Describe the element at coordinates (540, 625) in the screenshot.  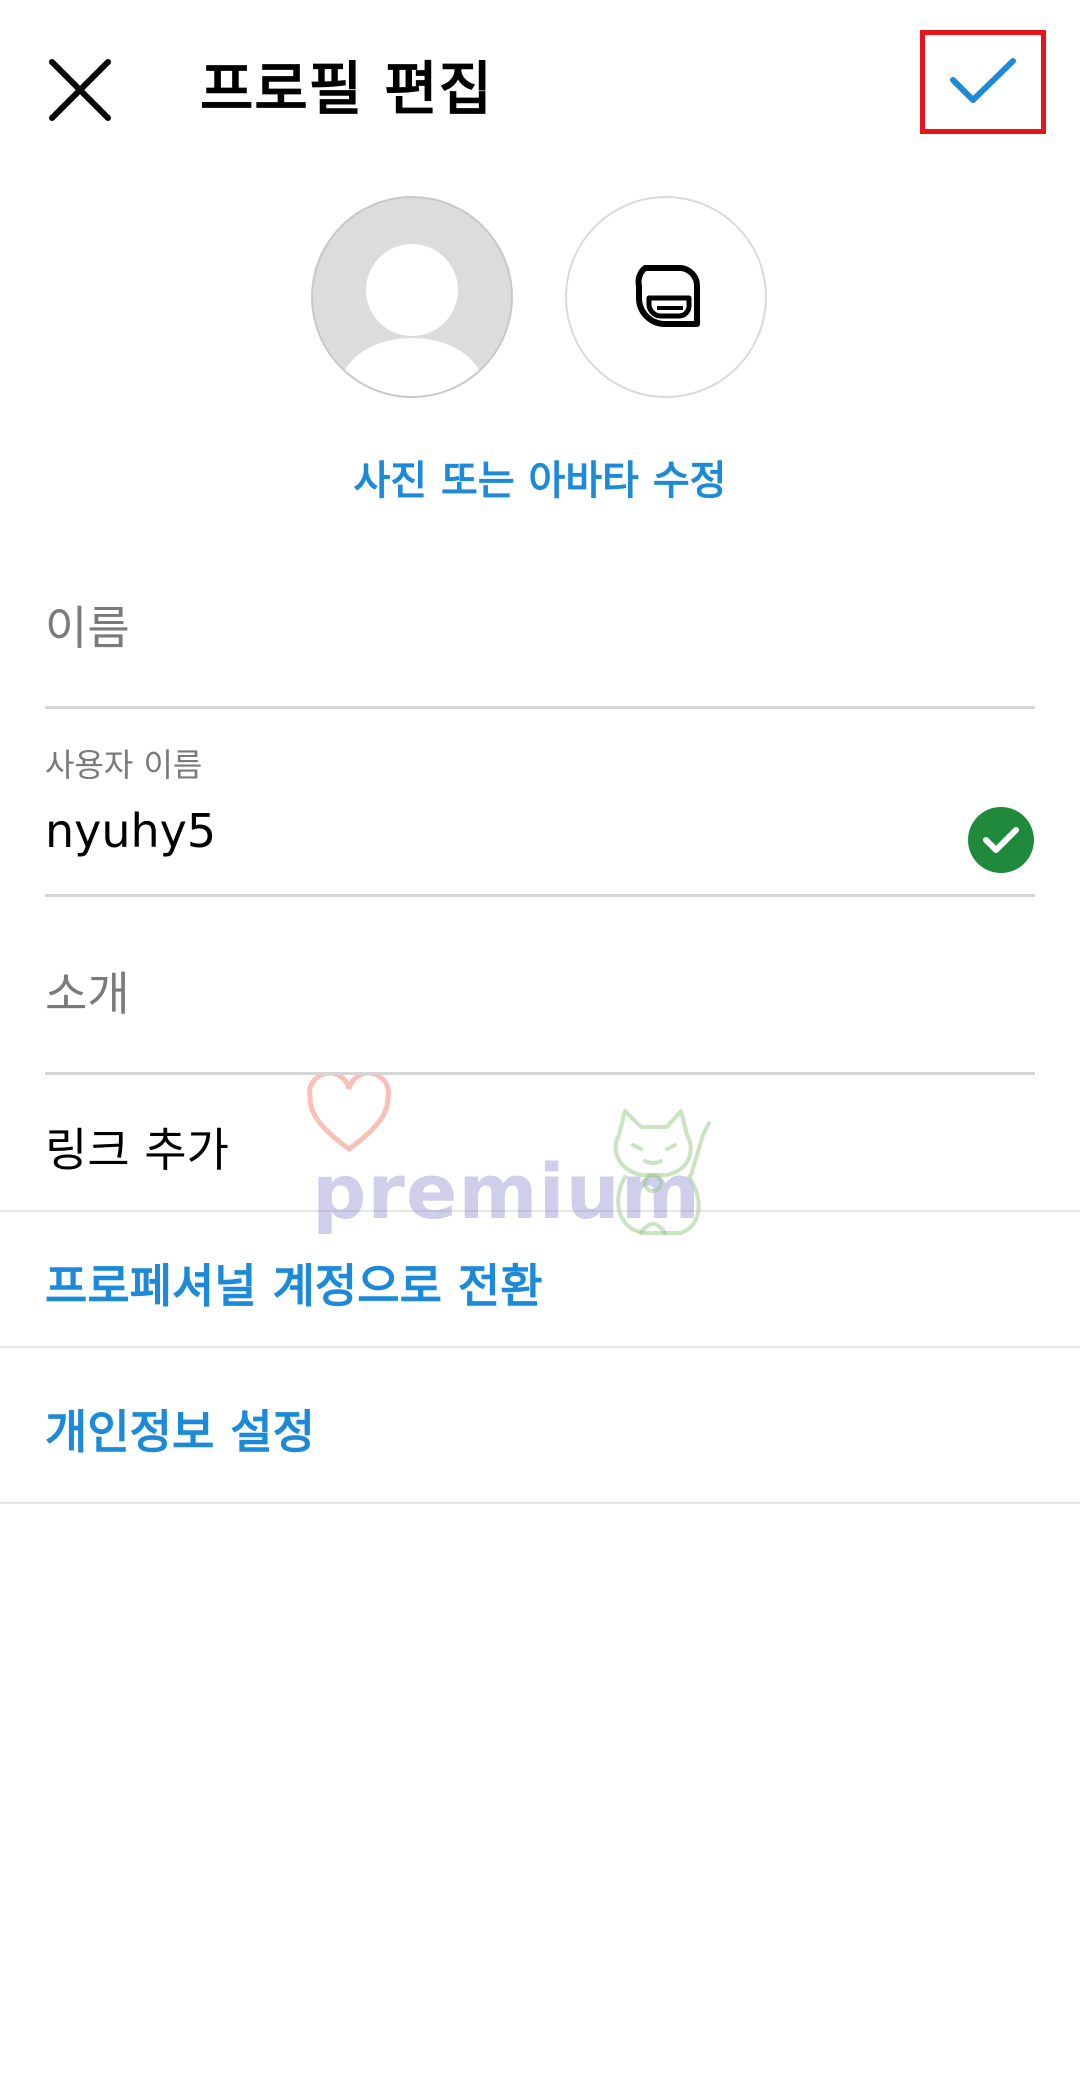
I see `name-field: 이름` at that location.